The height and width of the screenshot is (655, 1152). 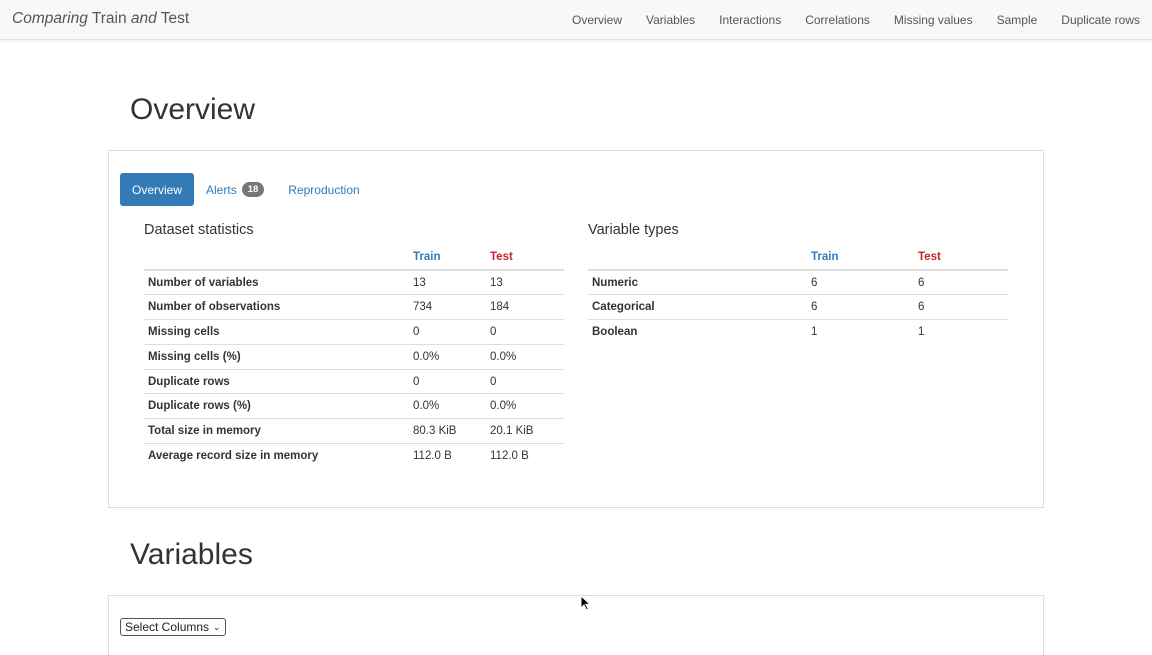 I want to click on train-value: 1, so click(x=860, y=332).